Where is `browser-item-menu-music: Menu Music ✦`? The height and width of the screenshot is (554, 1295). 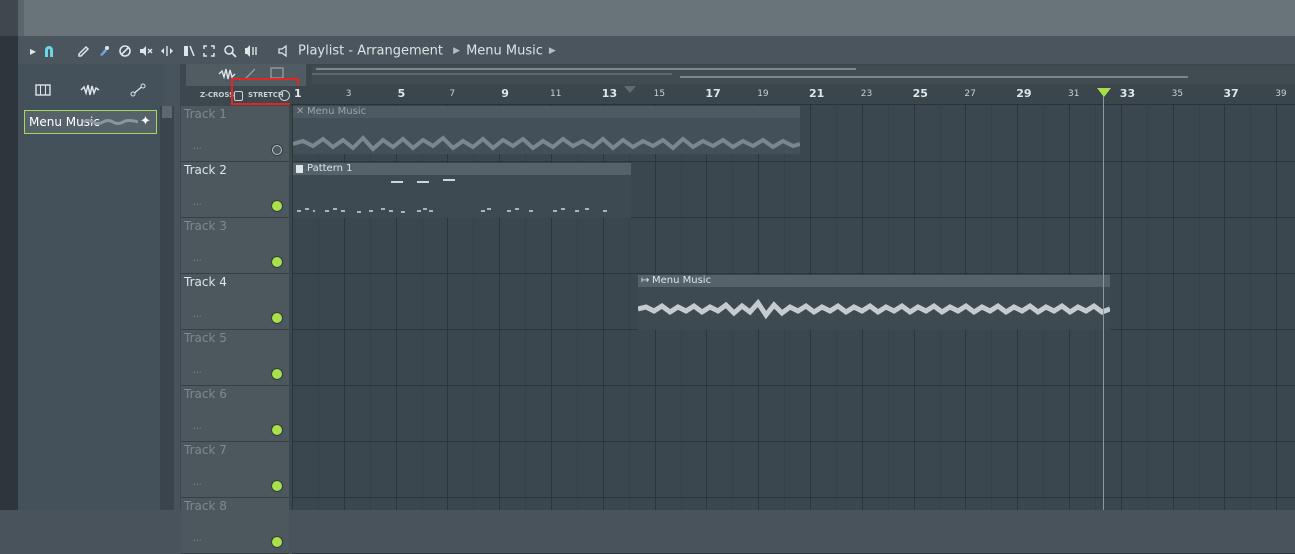
browser-item-menu-music: Menu Music ✦ is located at coordinates (90, 122).